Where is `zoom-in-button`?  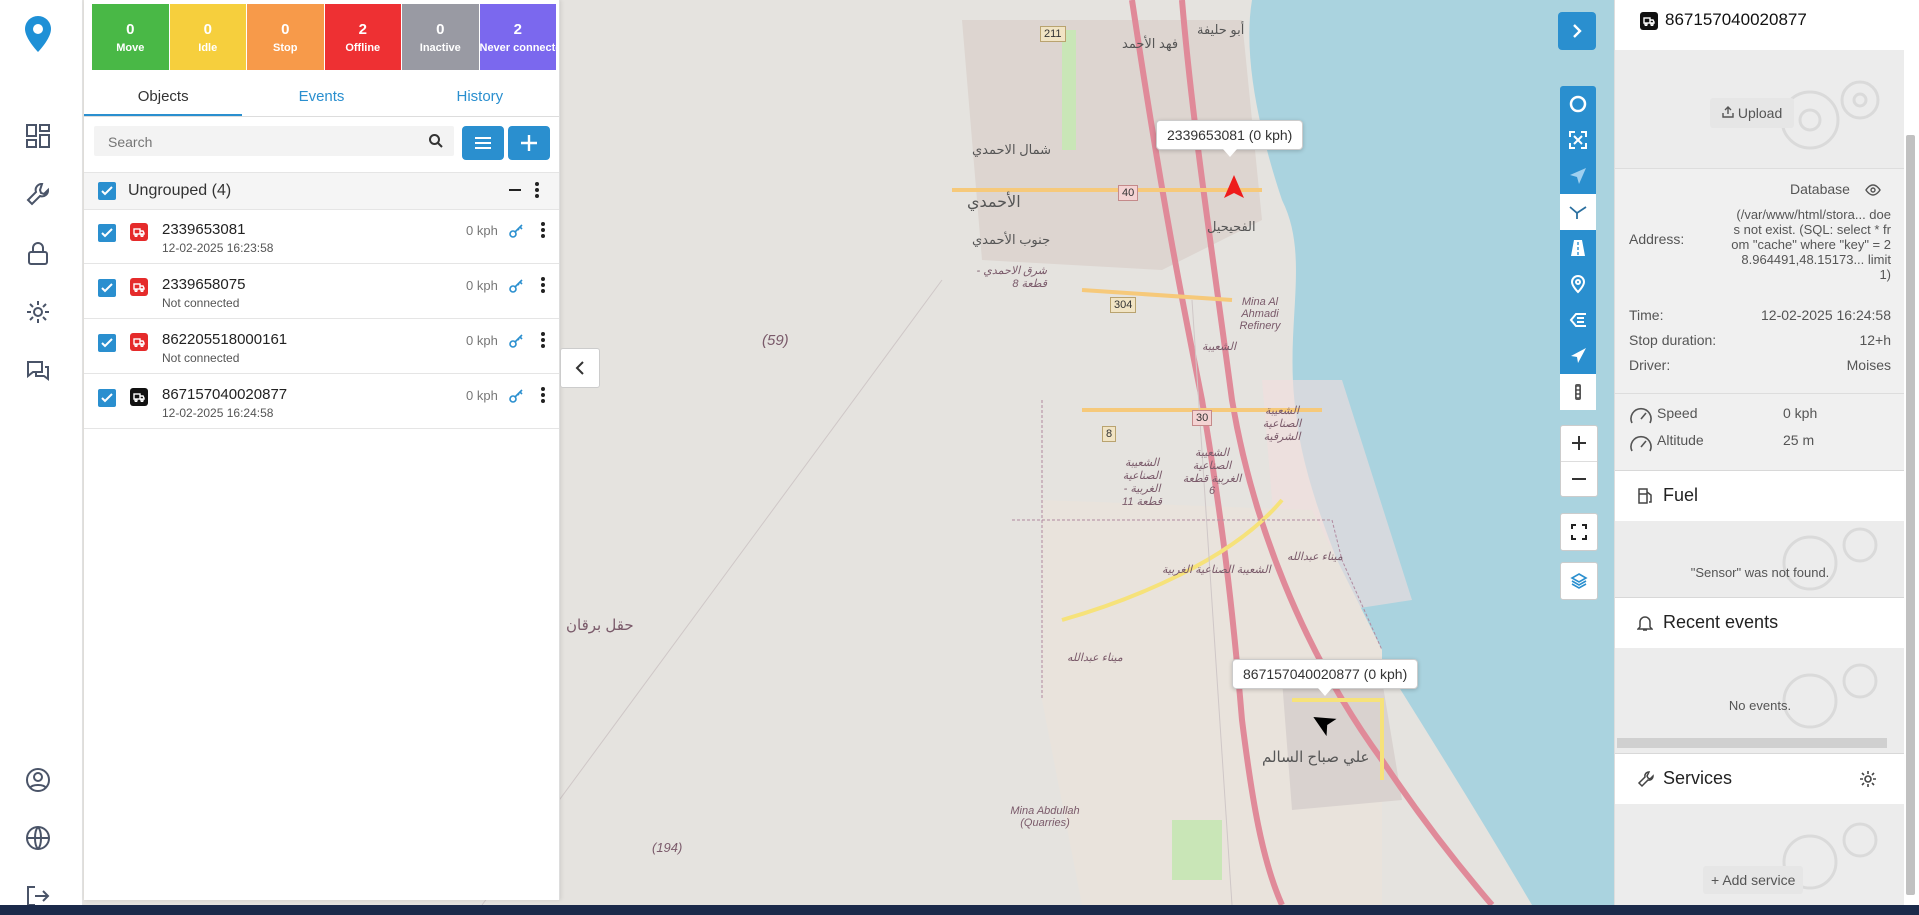 zoom-in-button is located at coordinates (1579, 443).